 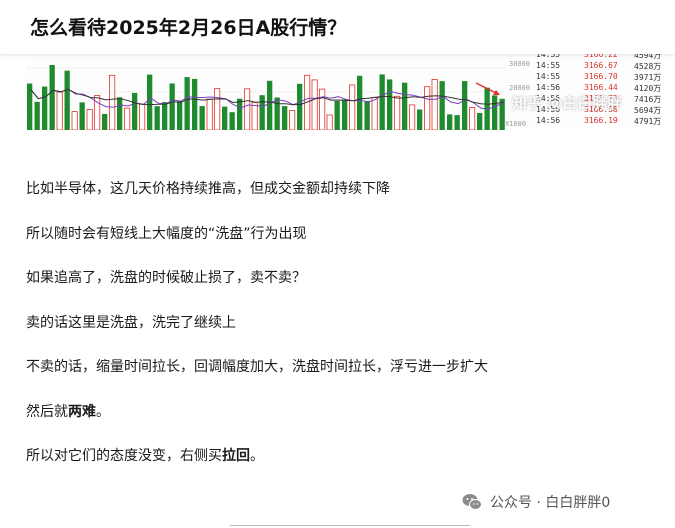 I want to click on axis-tick-label: 20000, so click(x=520, y=88).